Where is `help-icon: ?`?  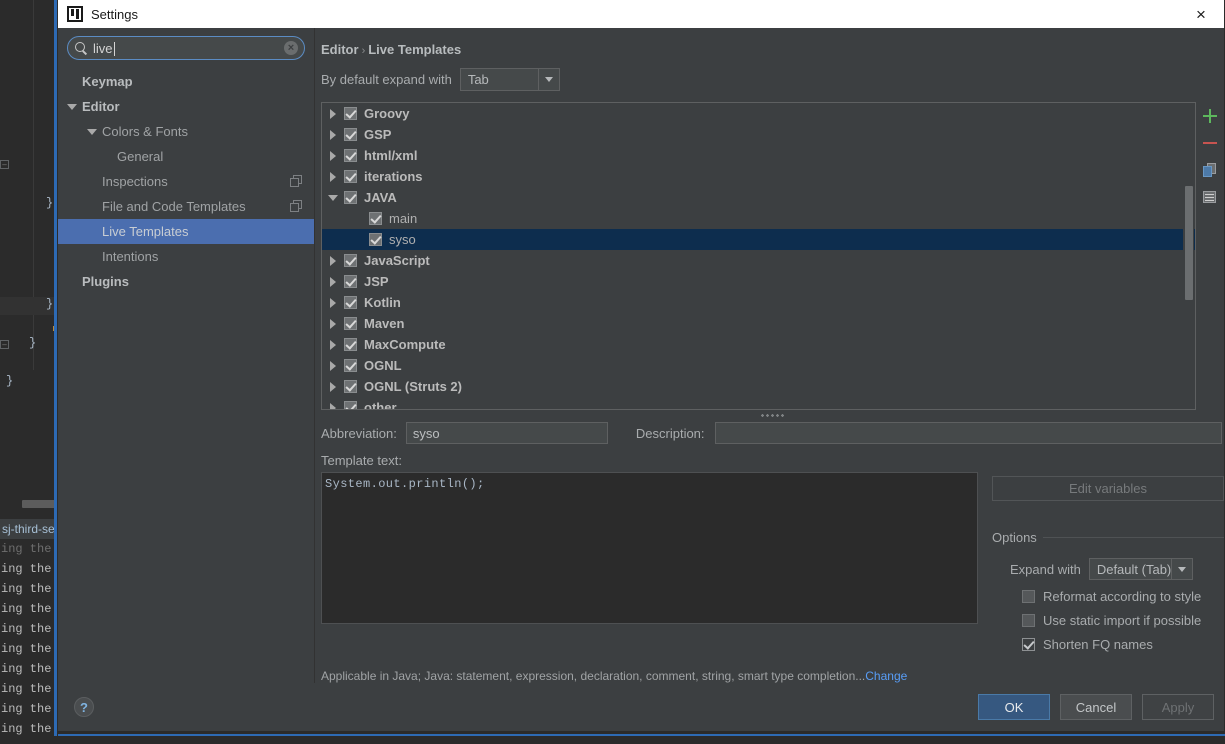 help-icon: ? is located at coordinates (84, 707).